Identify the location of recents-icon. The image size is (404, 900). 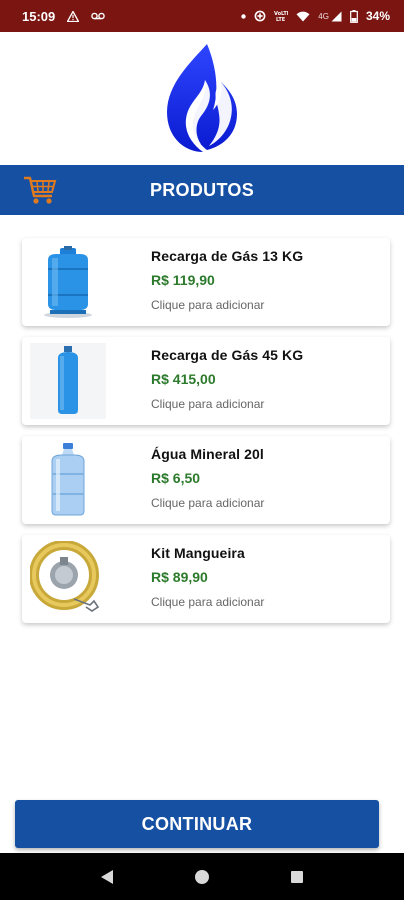
(297, 877).